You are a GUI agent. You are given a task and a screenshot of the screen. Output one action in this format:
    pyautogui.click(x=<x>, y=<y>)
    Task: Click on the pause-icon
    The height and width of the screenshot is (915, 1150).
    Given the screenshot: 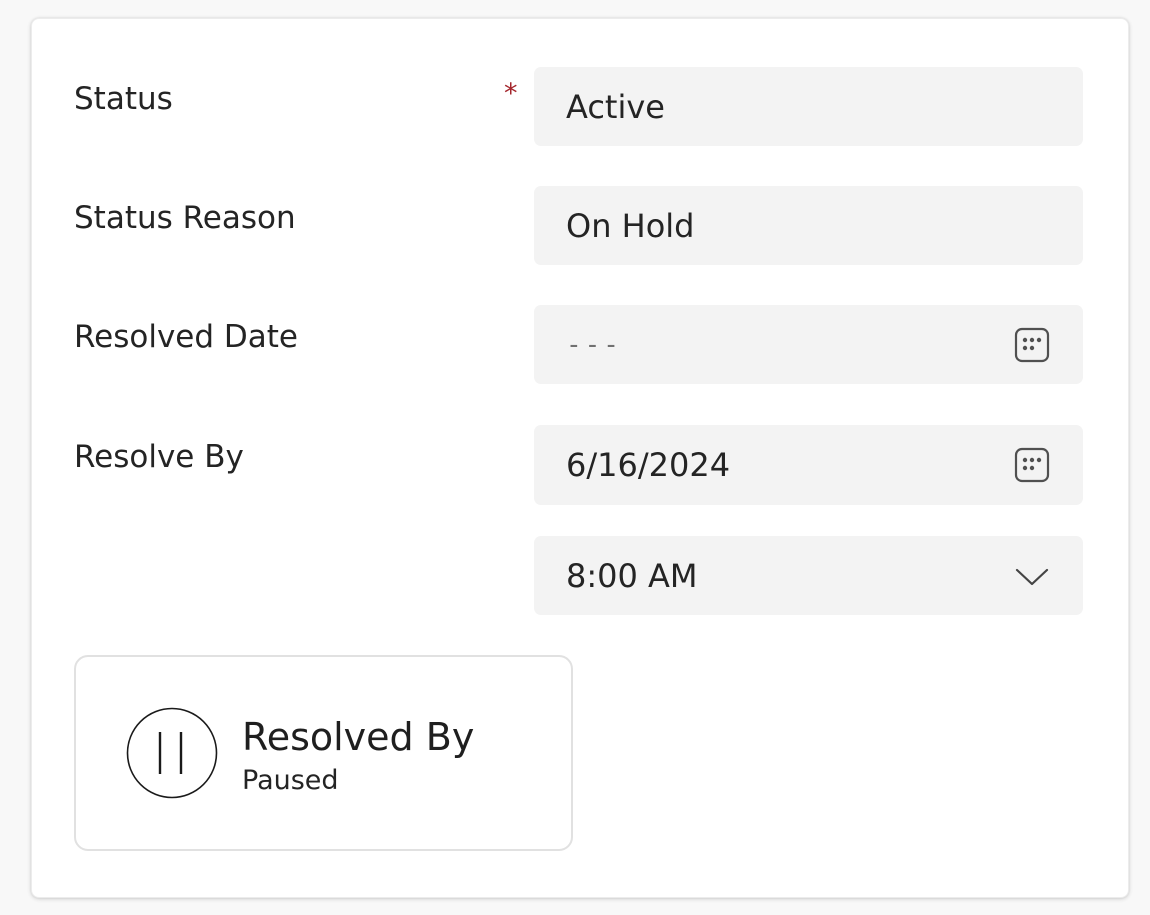 What is the action you would take?
    pyautogui.click(x=172, y=753)
    